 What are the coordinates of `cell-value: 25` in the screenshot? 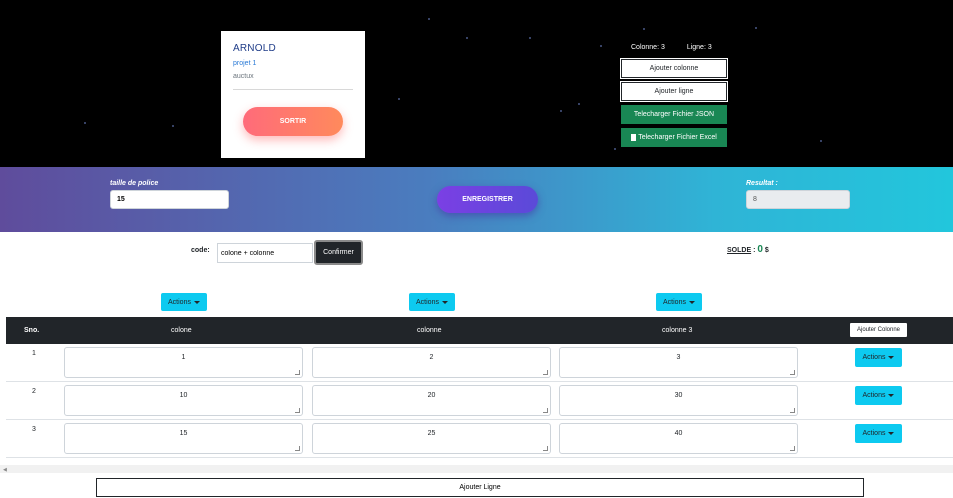 It's located at (431, 433).